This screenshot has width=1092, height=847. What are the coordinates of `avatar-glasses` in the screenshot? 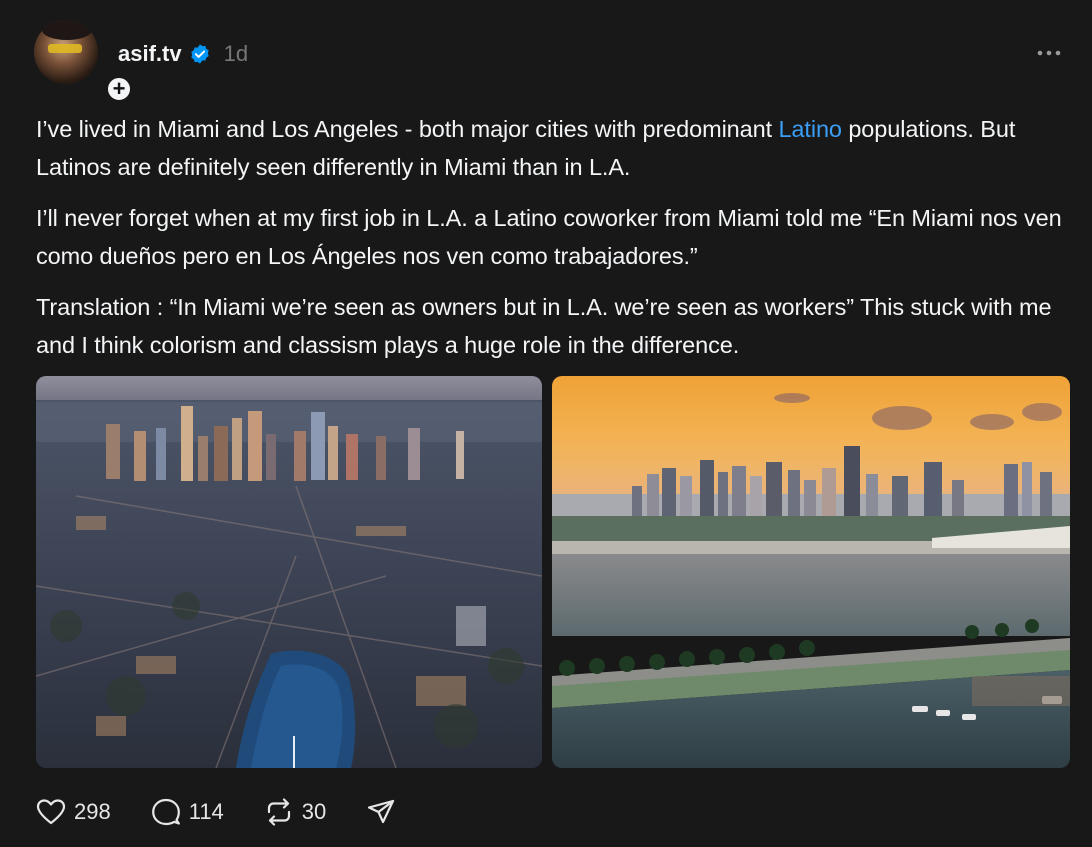 It's located at (65, 48).